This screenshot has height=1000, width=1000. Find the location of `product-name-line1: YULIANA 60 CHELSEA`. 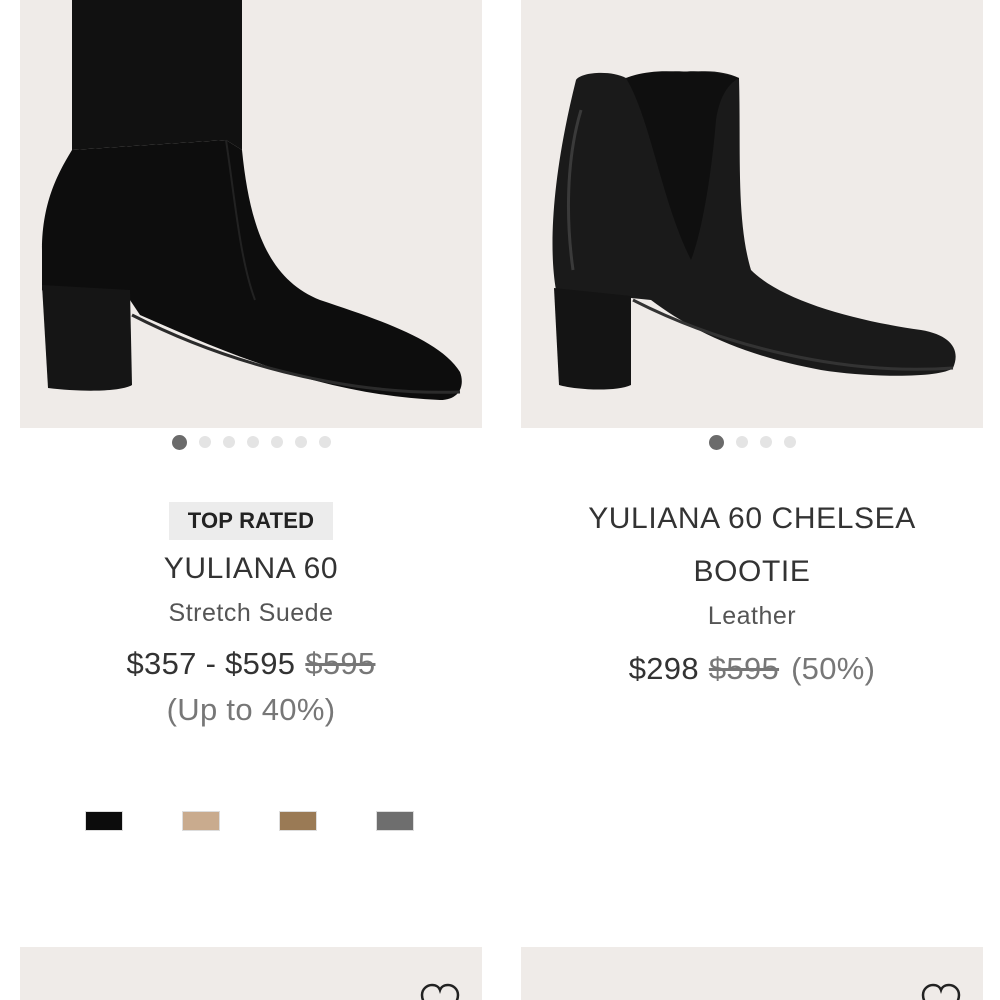

product-name-line1: YULIANA 60 CHELSEA is located at coordinates (752, 518).